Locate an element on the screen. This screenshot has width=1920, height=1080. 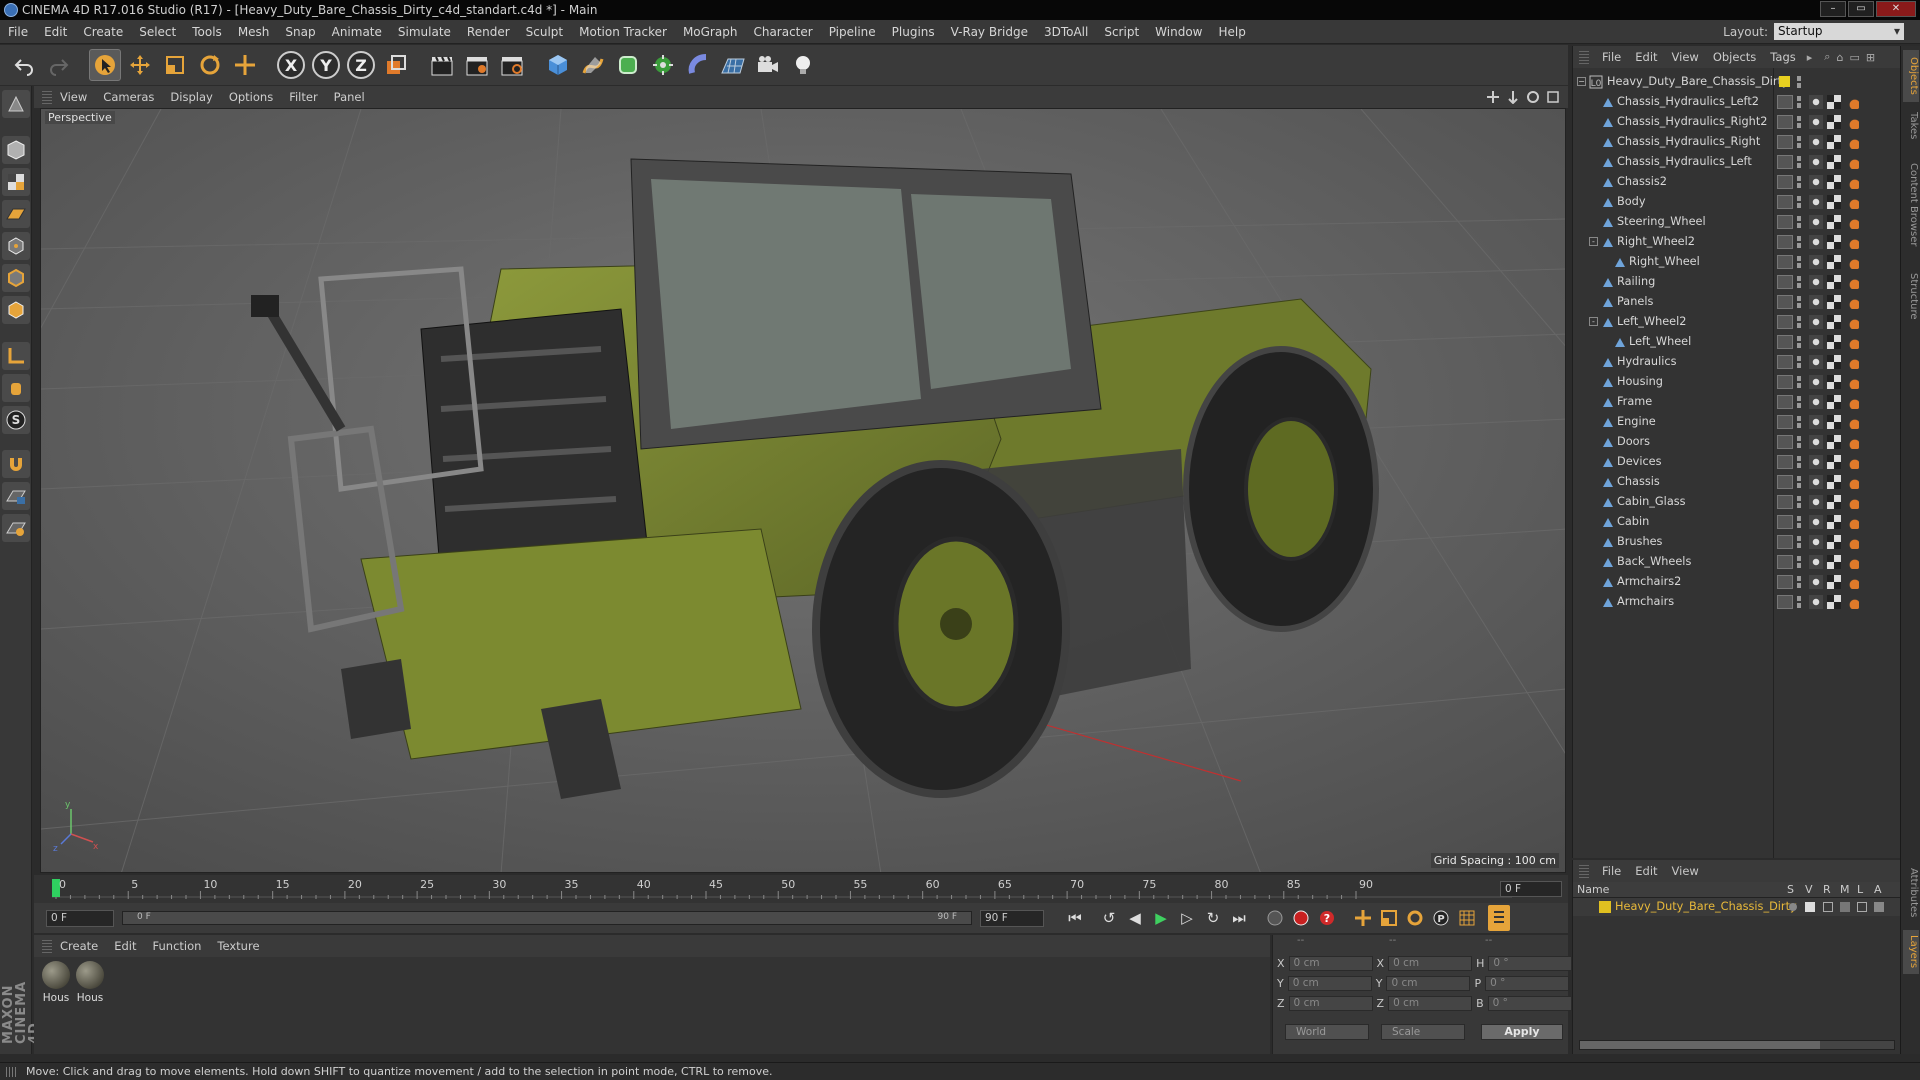
current-frame-field: 0 F is located at coordinates (1531, 889).